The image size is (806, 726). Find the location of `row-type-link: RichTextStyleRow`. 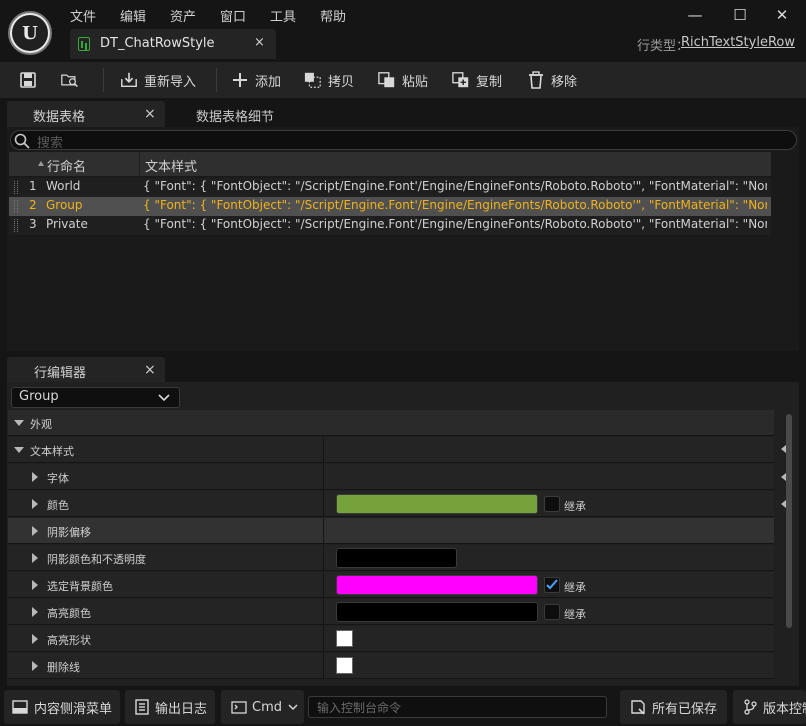

row-type-link: RichTextStyleRow is located at coordinates (738, 42).